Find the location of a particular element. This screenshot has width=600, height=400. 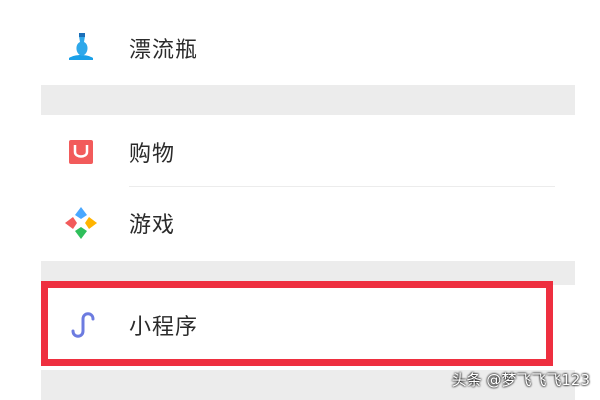

watermark: 头条 @梦飞飞飞123 is located at coordinates (520, 380).